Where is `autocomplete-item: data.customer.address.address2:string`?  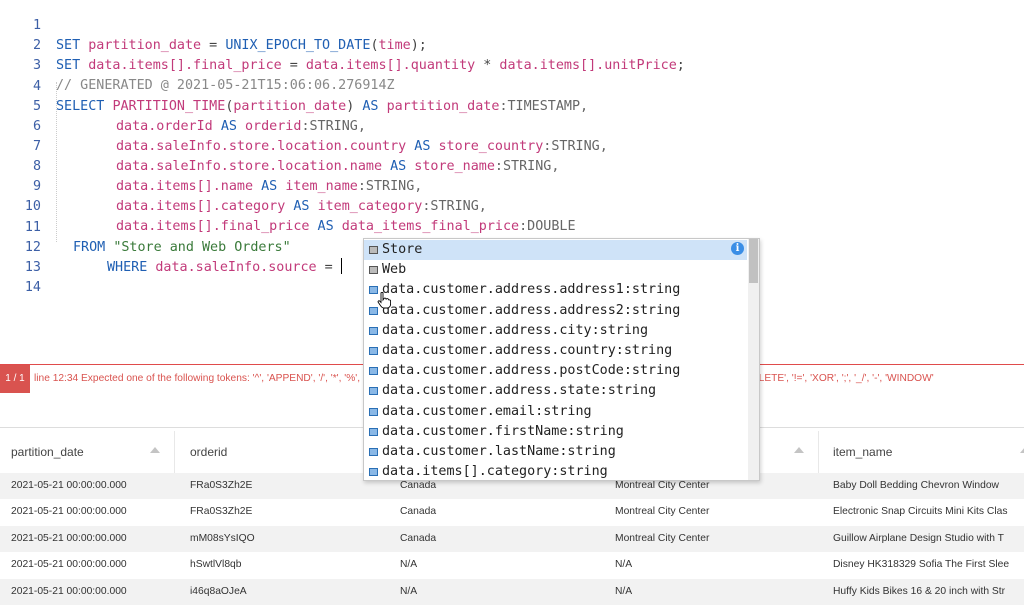 autocomplete-item: data.customer.address.address2:string is located at coordinates (555, 311).